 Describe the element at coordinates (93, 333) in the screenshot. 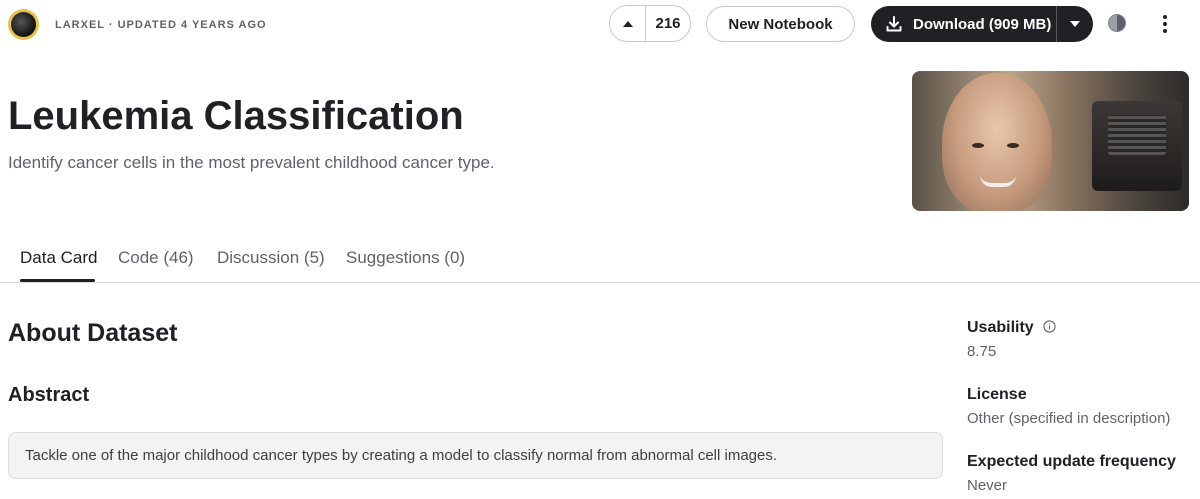

I see `about-dataset-heading: About Dataset` at that location.